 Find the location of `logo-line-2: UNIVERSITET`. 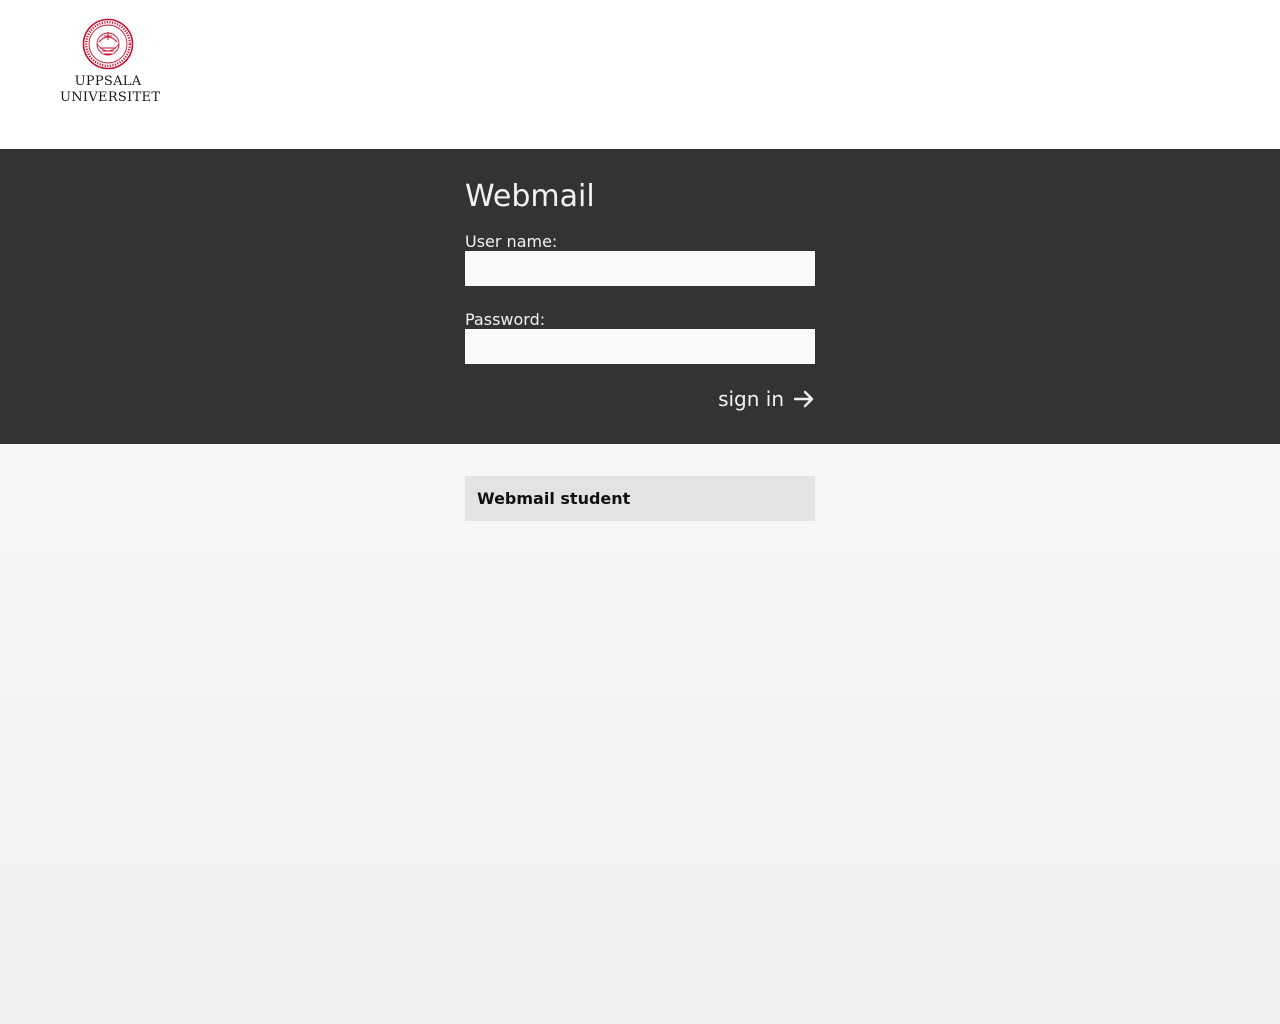

logo-line-2: UNIVERSITET is located at coordinates (110, 97).